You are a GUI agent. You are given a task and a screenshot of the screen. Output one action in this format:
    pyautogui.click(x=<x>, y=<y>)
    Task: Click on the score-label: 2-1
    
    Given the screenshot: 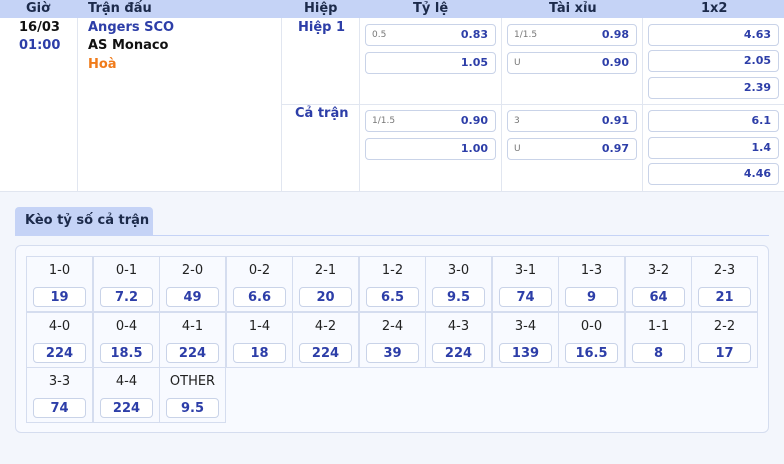 What is the action you would take?
    pyautogui.click(x=325, y=270)
    